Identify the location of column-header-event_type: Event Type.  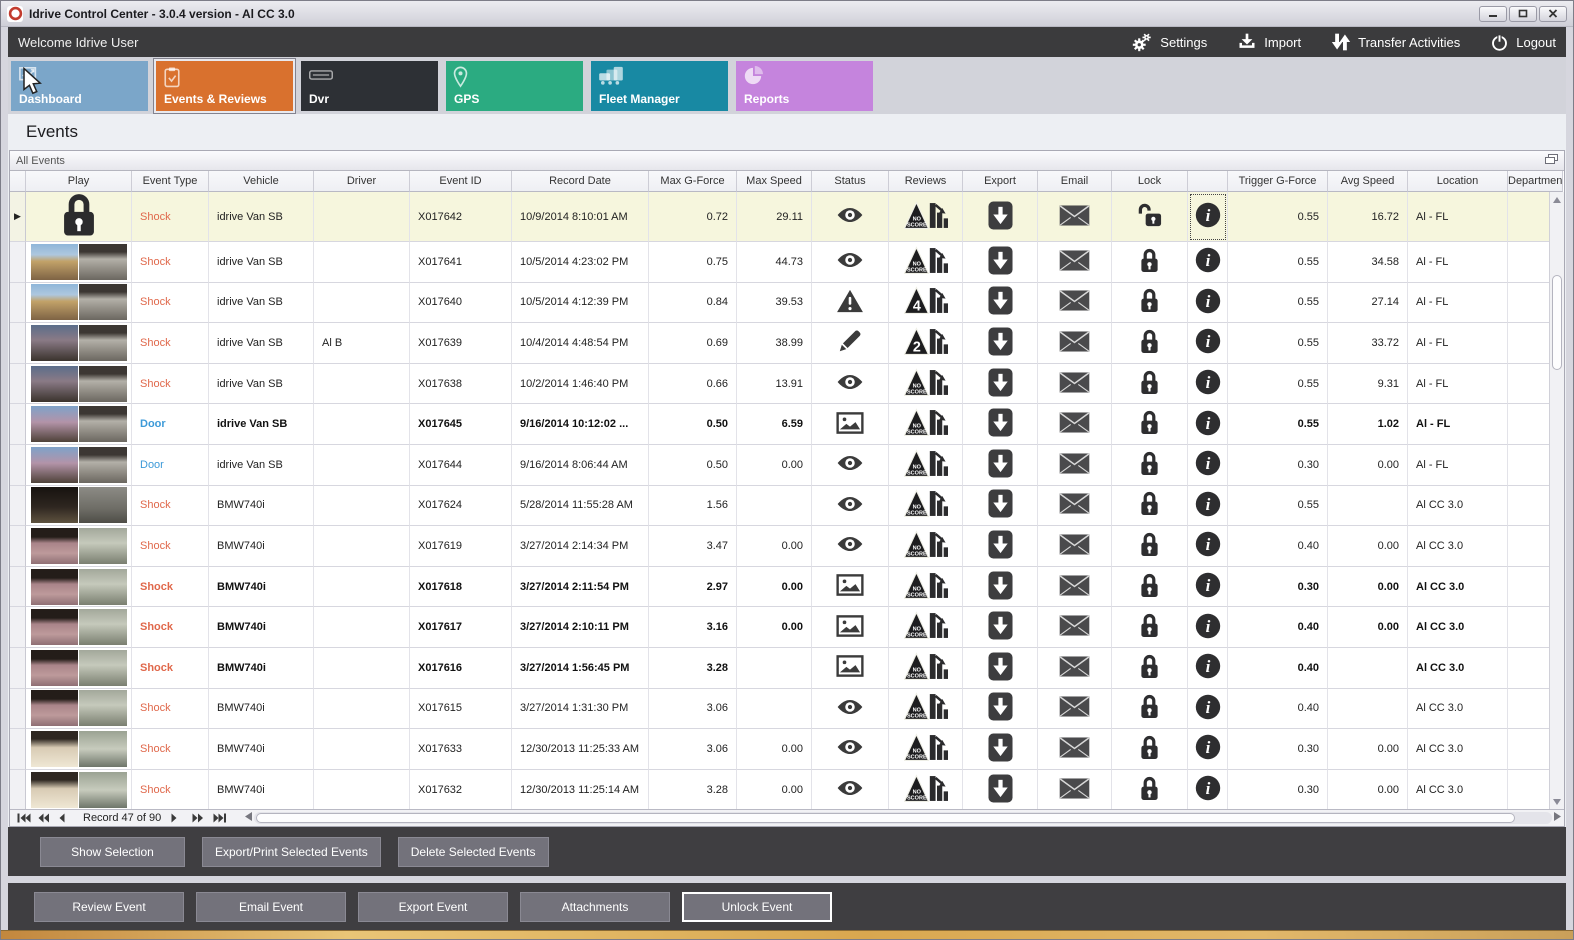
(170, 181).